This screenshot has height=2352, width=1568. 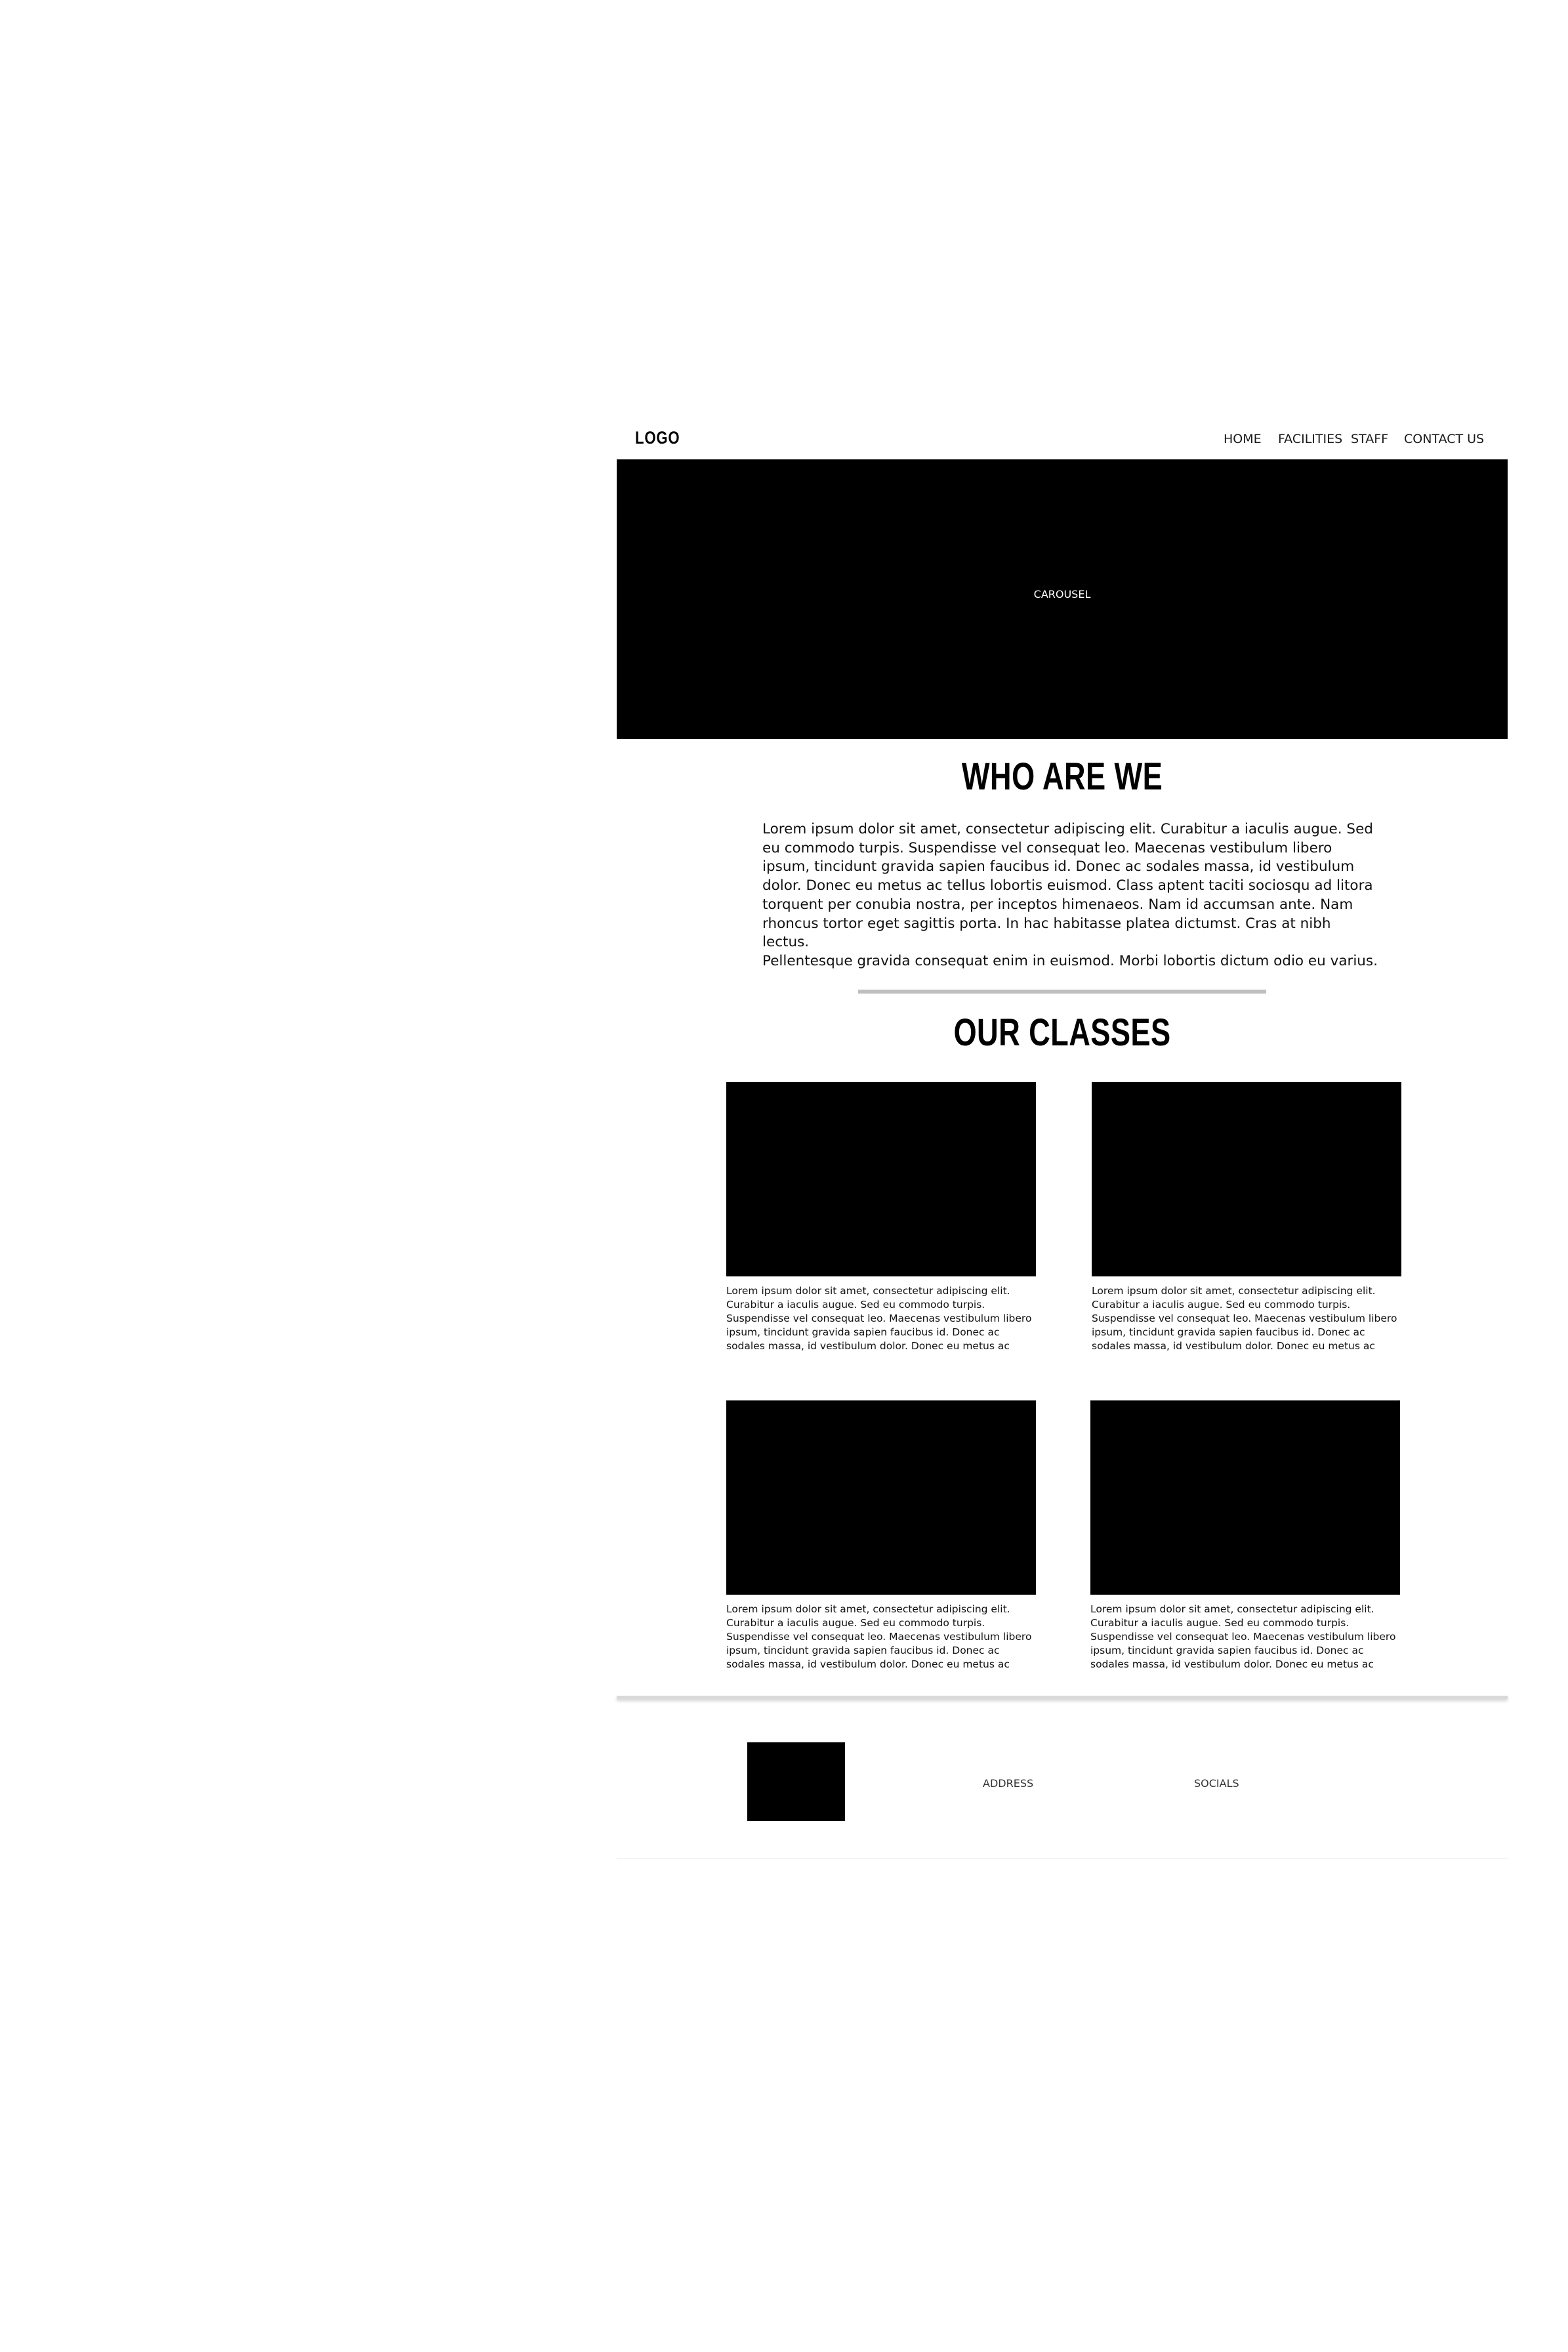 I want to click on footer-divider, so click(x=1062, y=1697).